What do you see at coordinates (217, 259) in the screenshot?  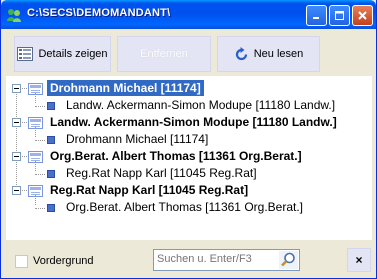 I see `search-input` at bounding box center [217, 259].